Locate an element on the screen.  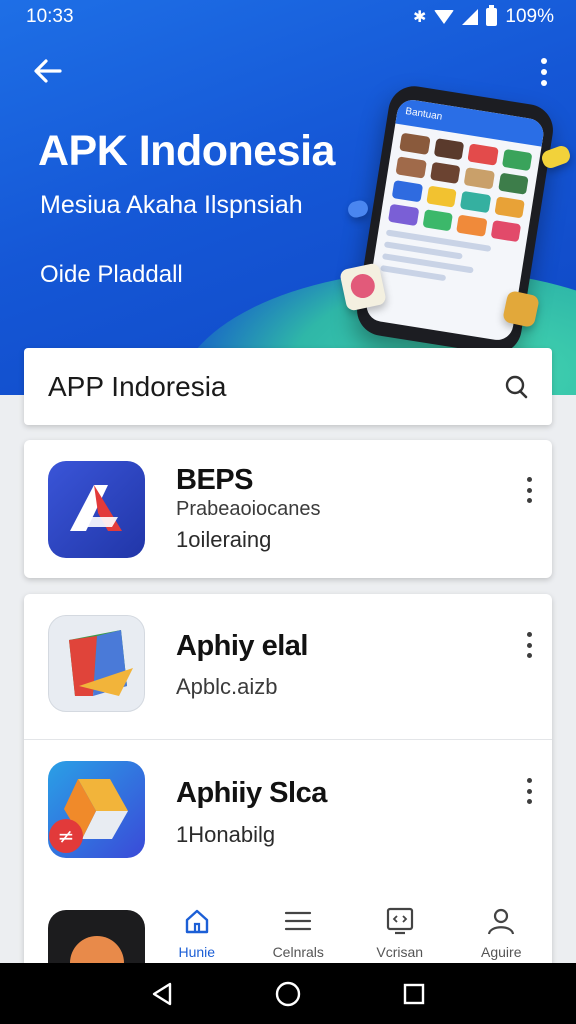
list-icon is located at coordinates (298, 921).